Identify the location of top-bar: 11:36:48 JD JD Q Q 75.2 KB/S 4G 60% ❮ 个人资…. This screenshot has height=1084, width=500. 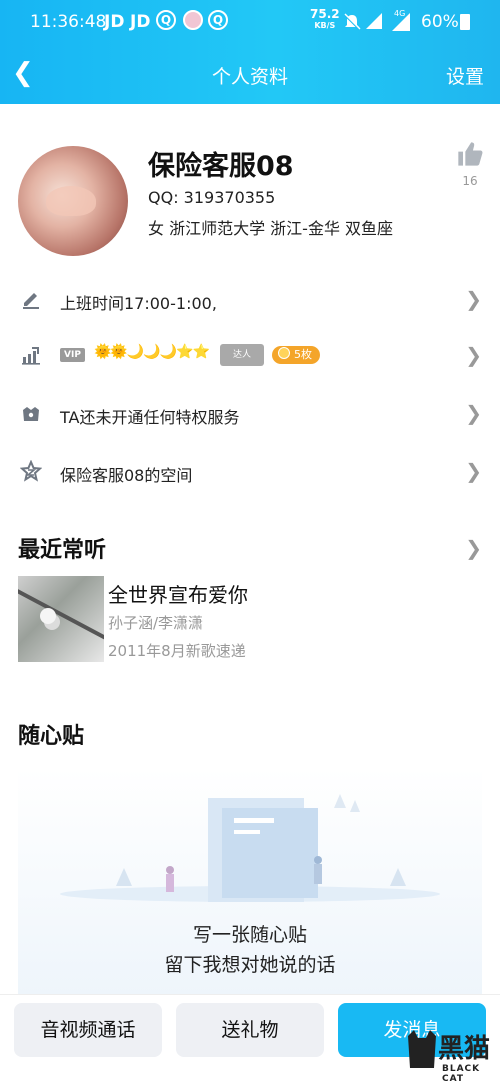
(250, 52).